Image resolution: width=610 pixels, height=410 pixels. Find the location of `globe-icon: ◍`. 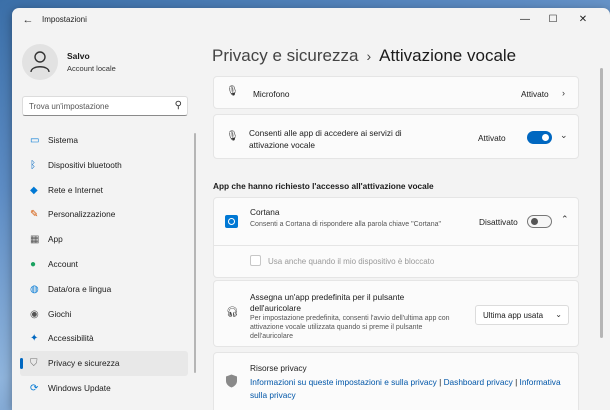

globe-icon: ◍ is located at coordinates (34, 289).